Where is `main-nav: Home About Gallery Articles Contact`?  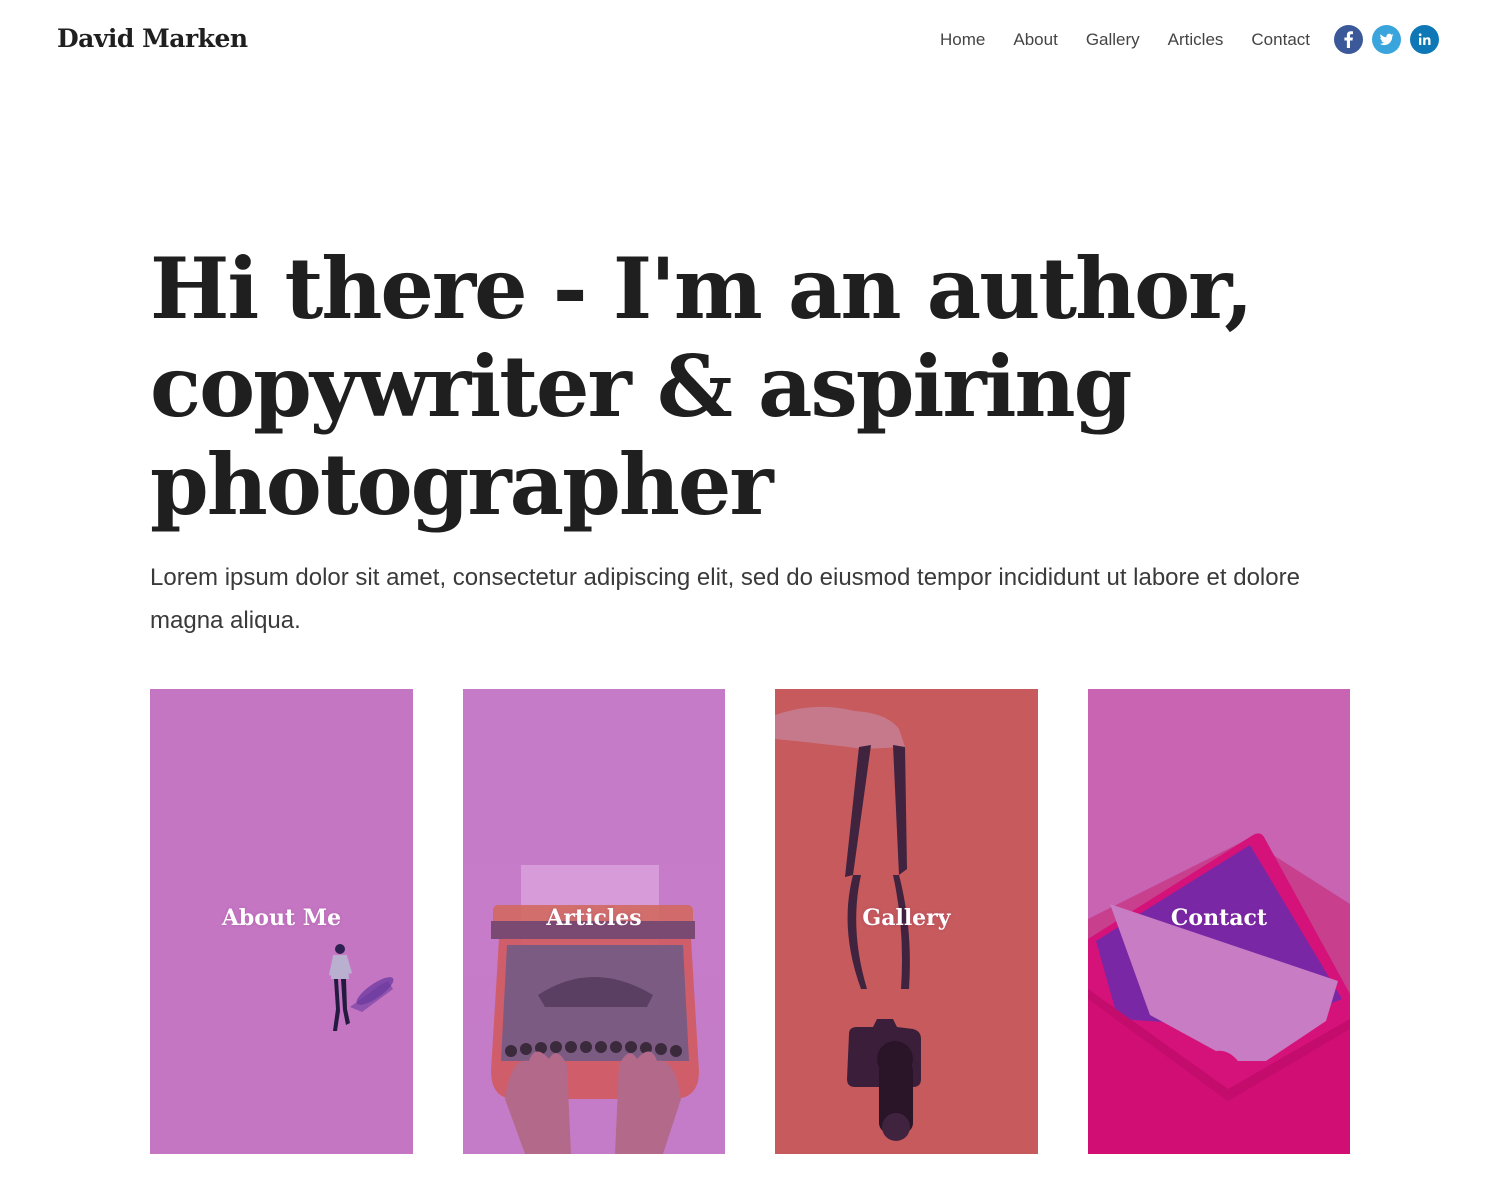 main-nav: Home About Gallery Articles Contact is located at coordinates (1189, 39).